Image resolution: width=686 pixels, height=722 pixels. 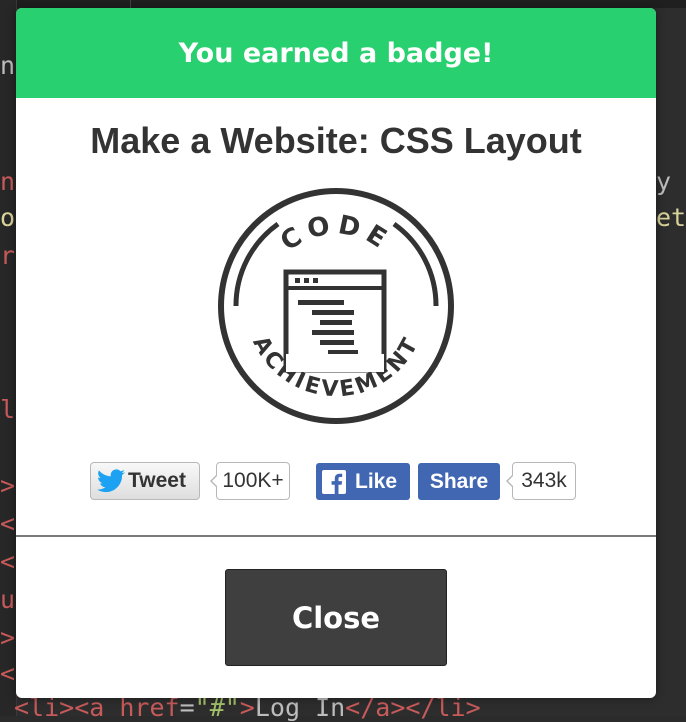 I want to click on close-label: Close, so click(x=336, y=617).